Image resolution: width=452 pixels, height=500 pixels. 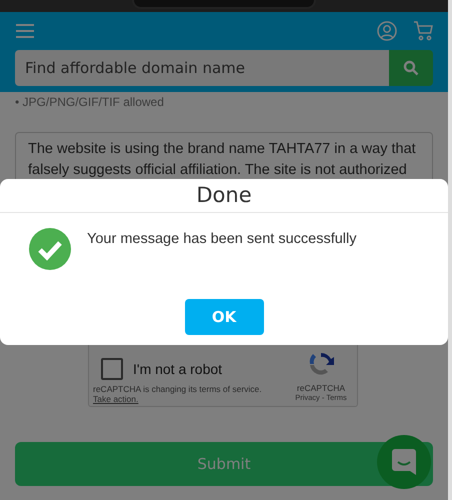 I want to click on captcha-checkbox, so click(x=112, y=369).